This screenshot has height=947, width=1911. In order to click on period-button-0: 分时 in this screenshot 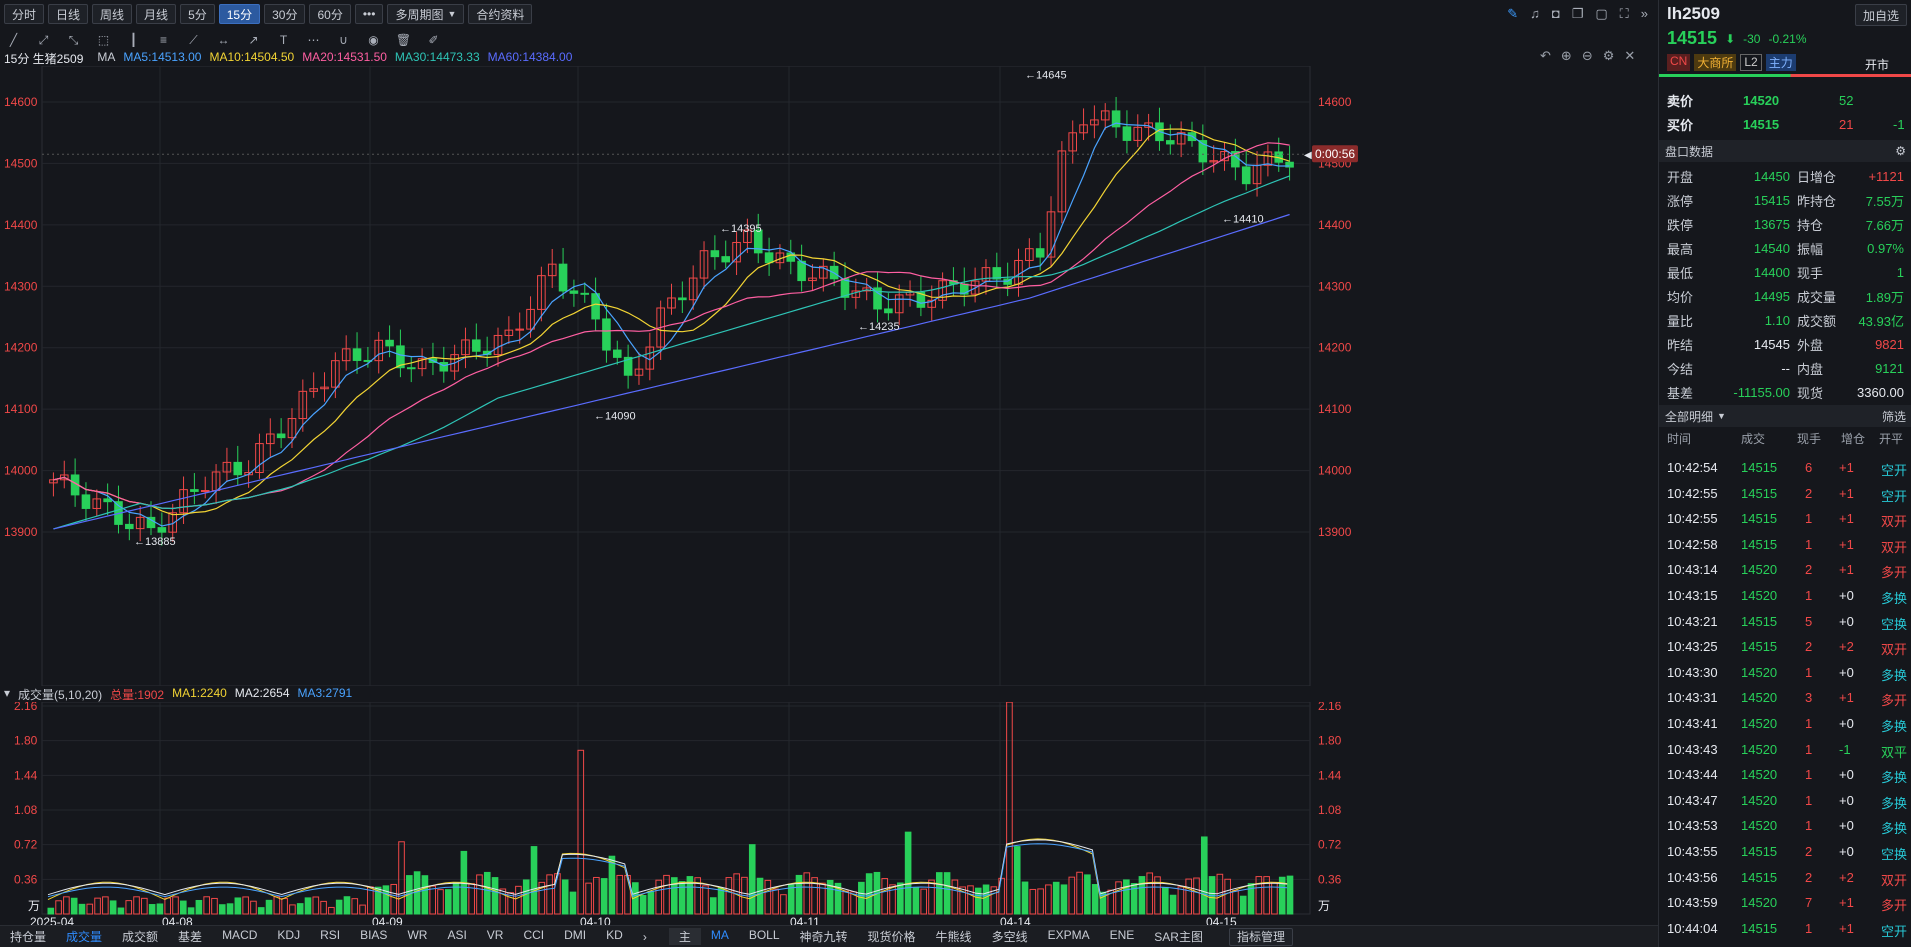, I will do `click(24, 14)`.